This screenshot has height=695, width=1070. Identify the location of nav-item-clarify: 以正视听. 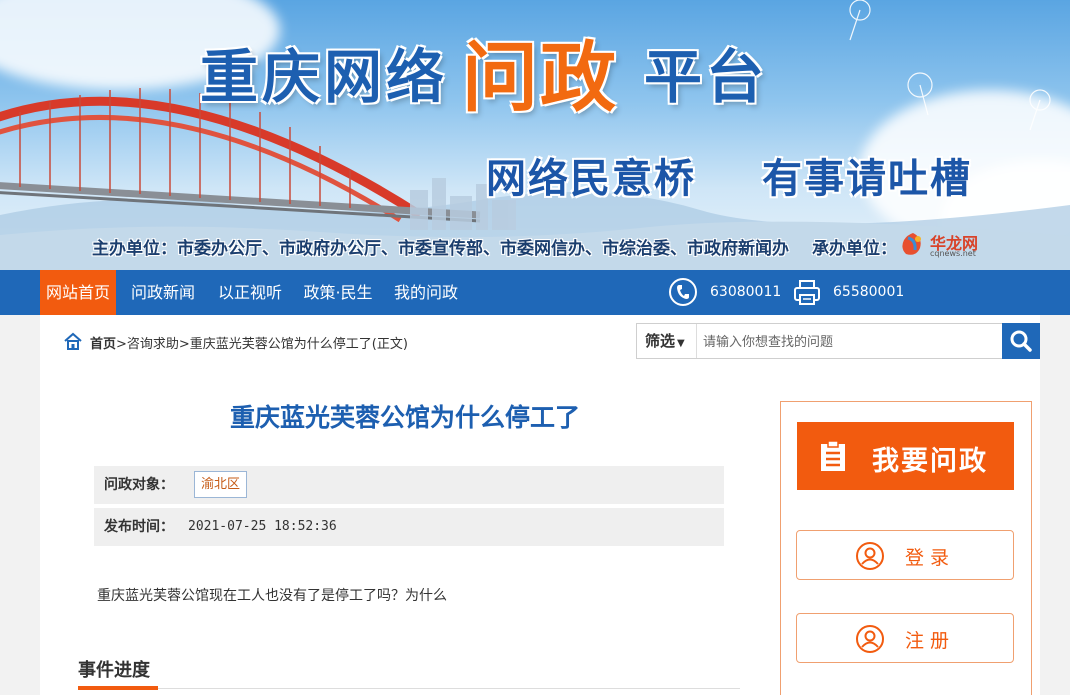
(250, 292).